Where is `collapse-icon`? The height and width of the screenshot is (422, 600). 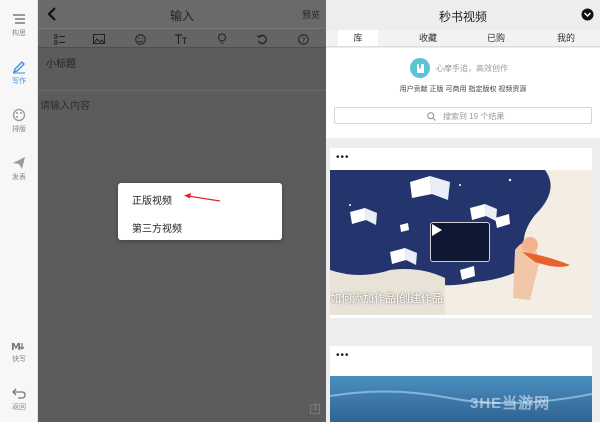
collapse-icon is located at coordinates (587, 14).